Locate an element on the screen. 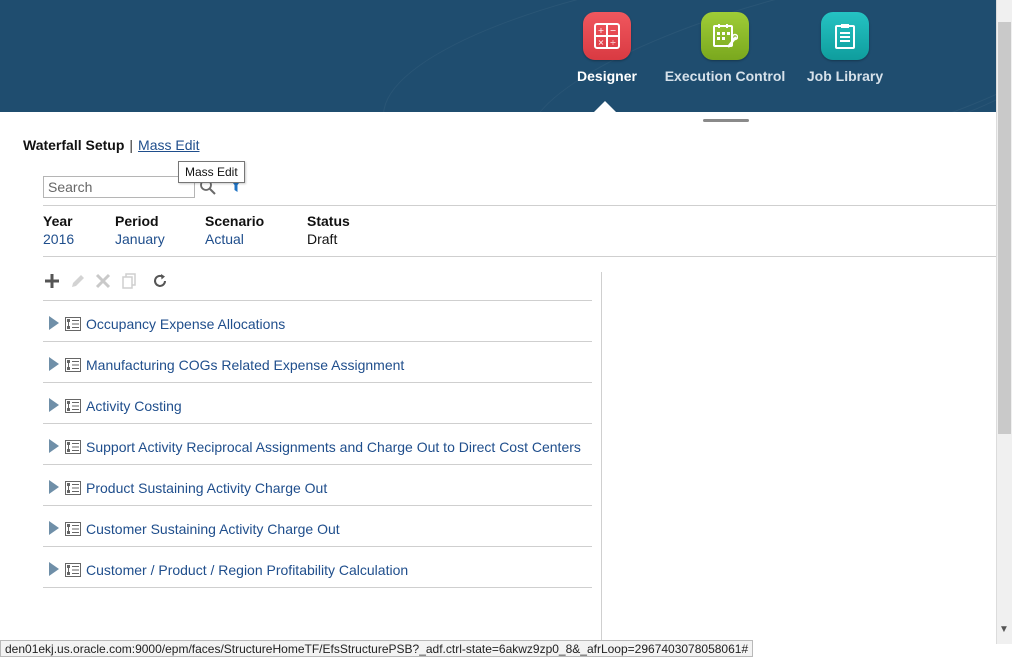 This screenshot has height=657, width=1012. tree-row-label: Customer Sustaining Activity Charge Out is located at coordinates (213, 529).